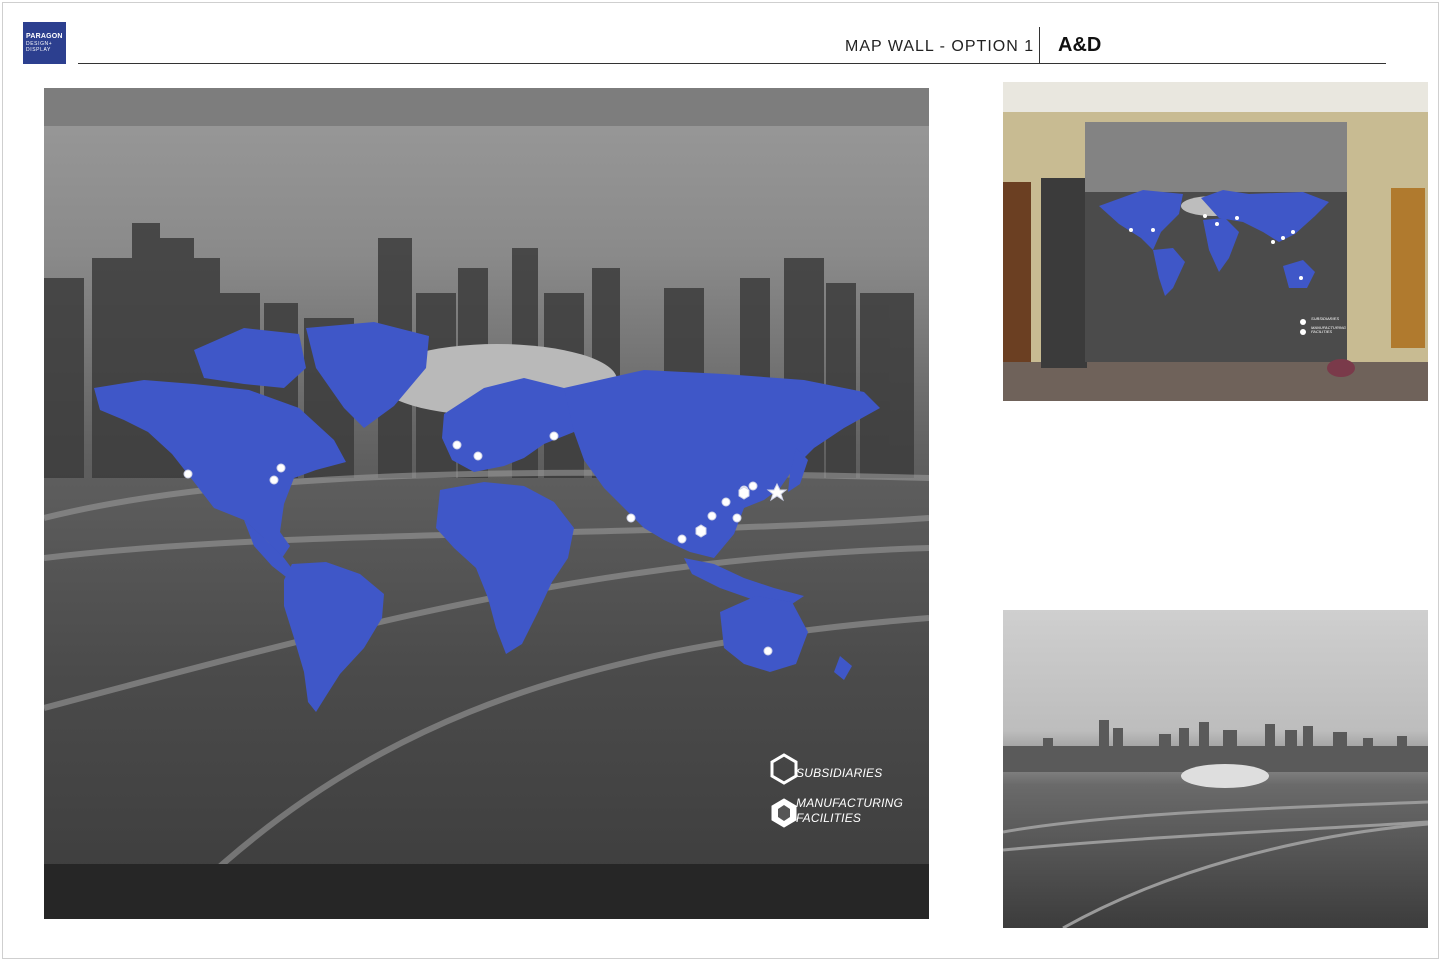  Describe the element at coordinates (839, 773) in the screenshot. I see `legend-subsidiaries: SUBSIDIARIES` at that location.